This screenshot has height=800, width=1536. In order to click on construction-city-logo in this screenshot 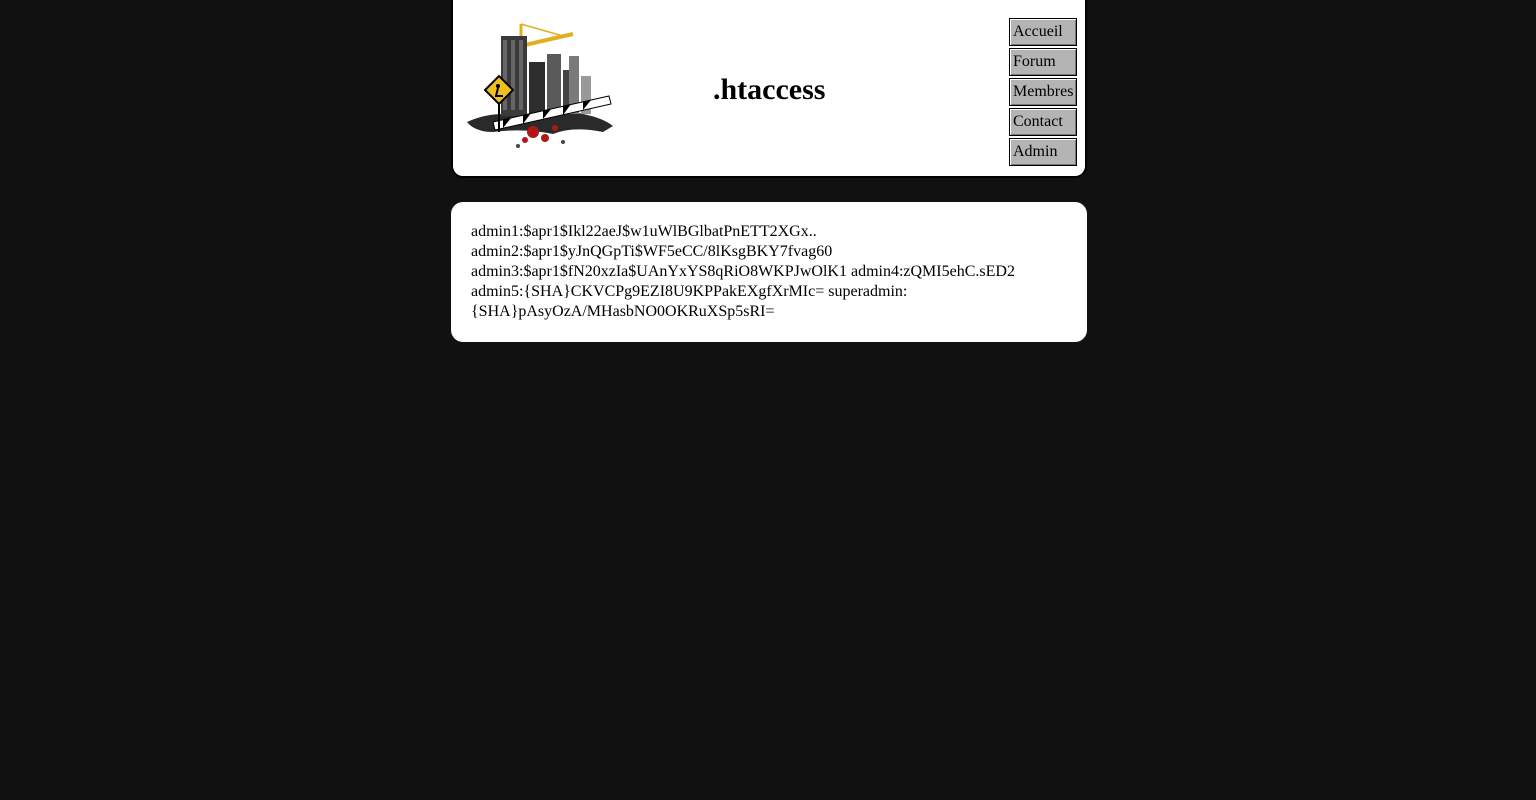, I will do `click(540, 85)`.